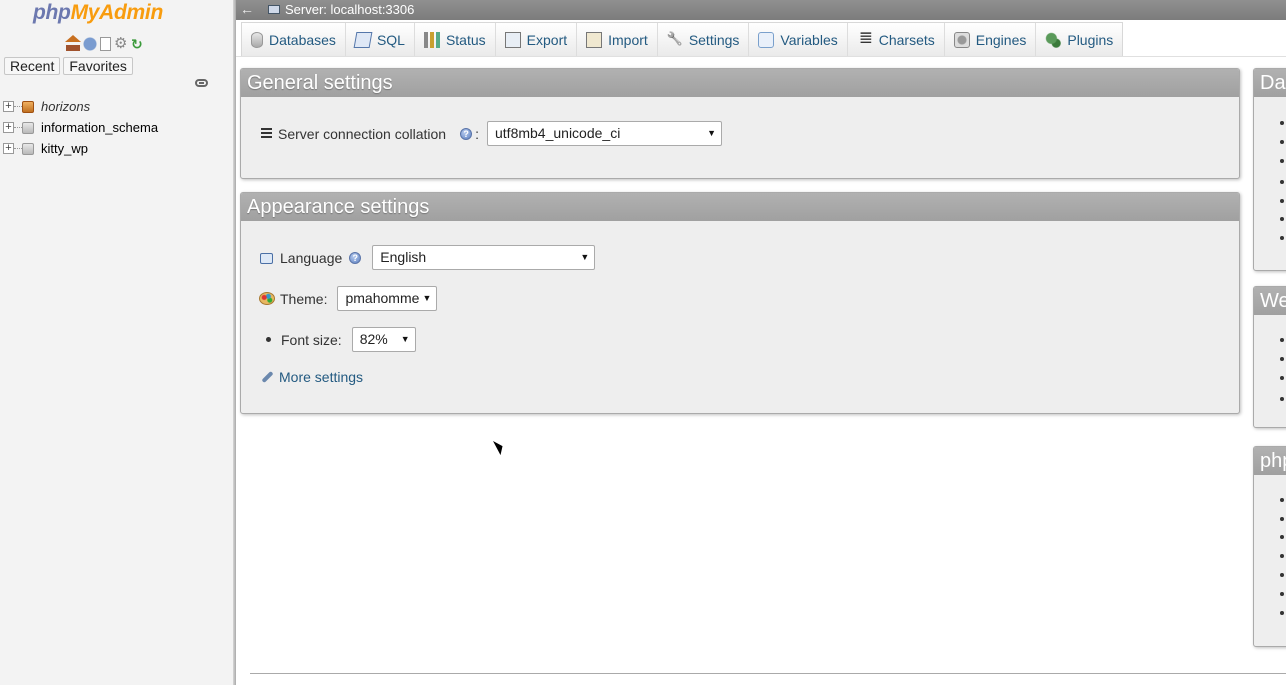 This screenshot has height=685, width=1286. What do you see at coordinates (390, 39) in the screenshot?
I see `tab-label: SQL` at bounding box center [390, 39].